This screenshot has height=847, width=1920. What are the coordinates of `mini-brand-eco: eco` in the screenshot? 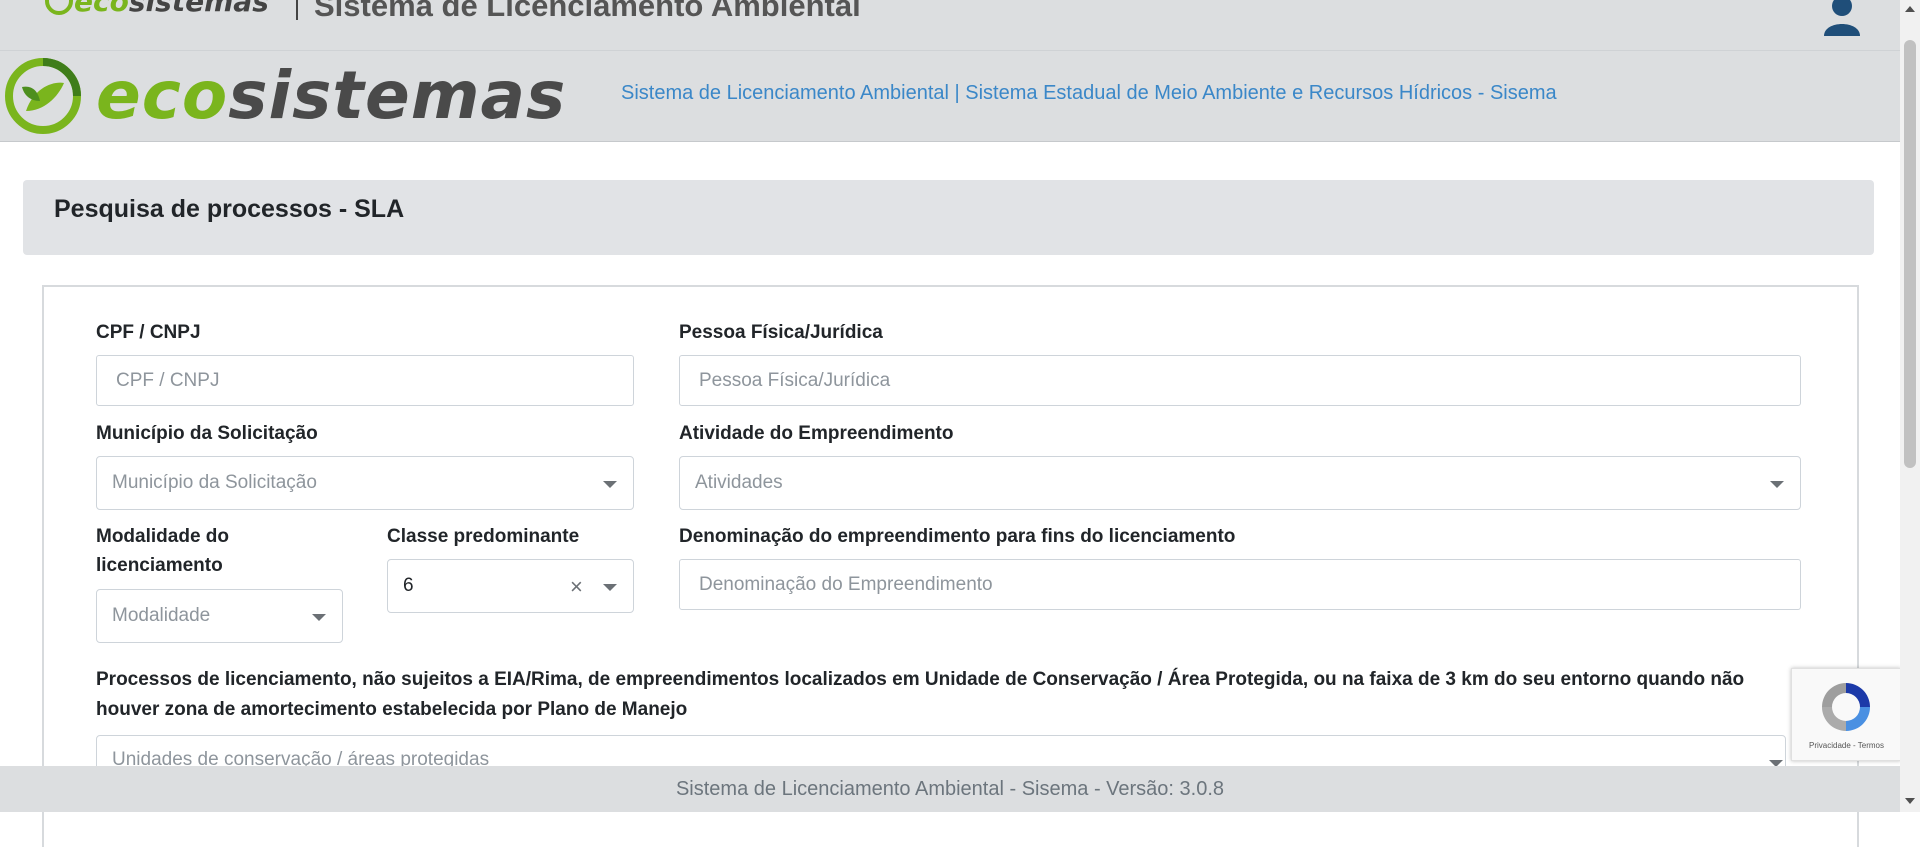 It's located at (101, 9).